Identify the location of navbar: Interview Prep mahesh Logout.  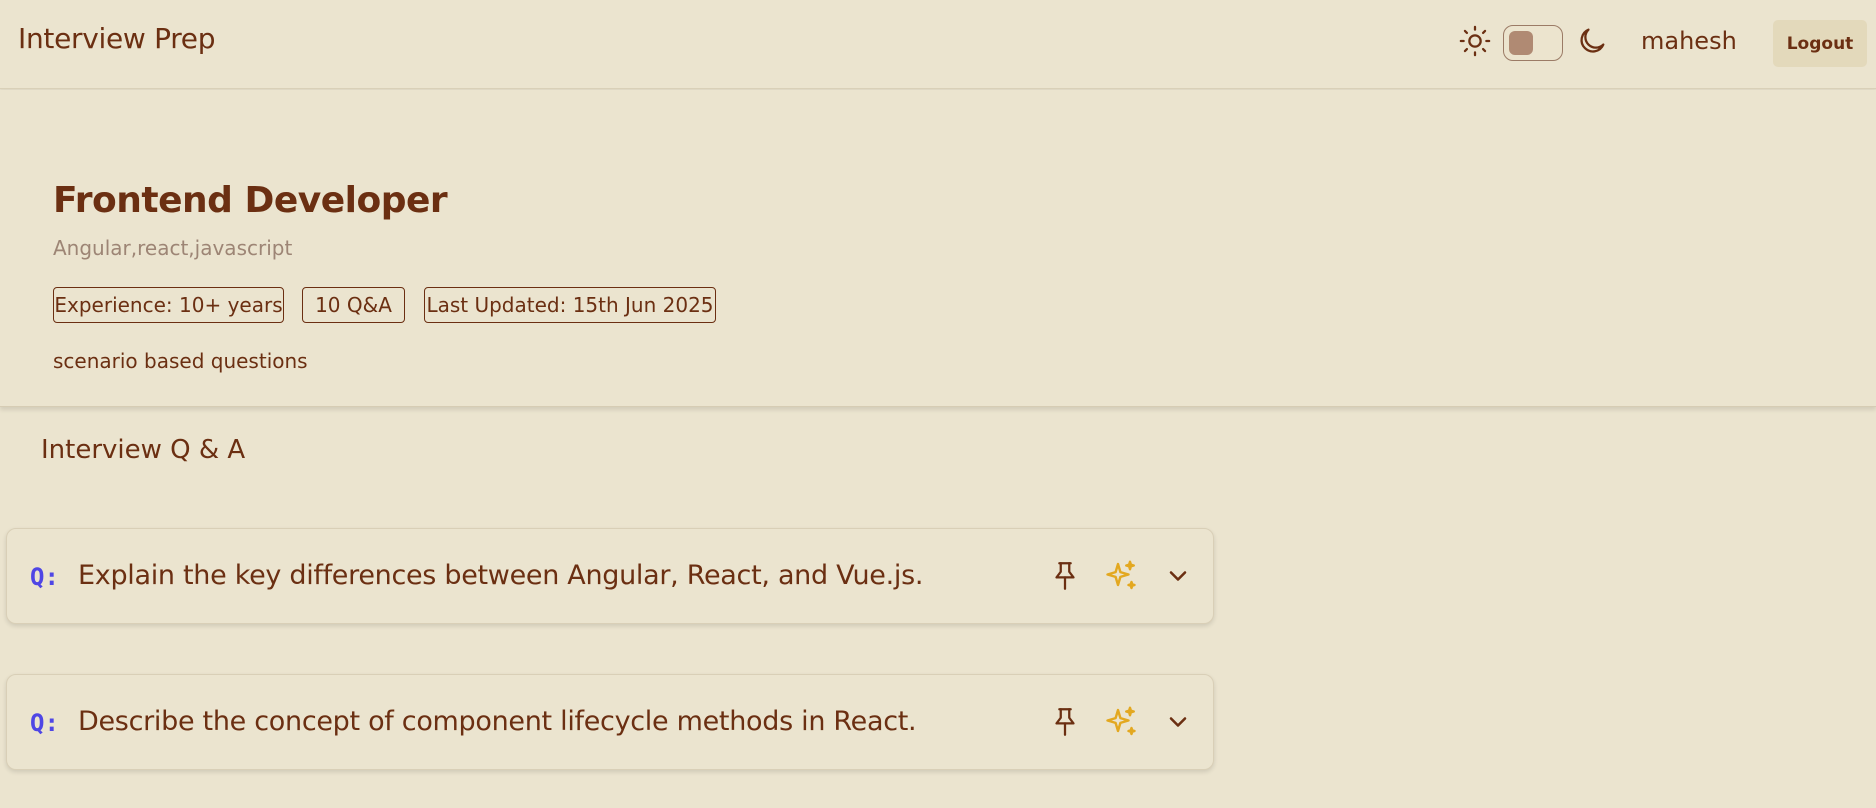
(938, 44).